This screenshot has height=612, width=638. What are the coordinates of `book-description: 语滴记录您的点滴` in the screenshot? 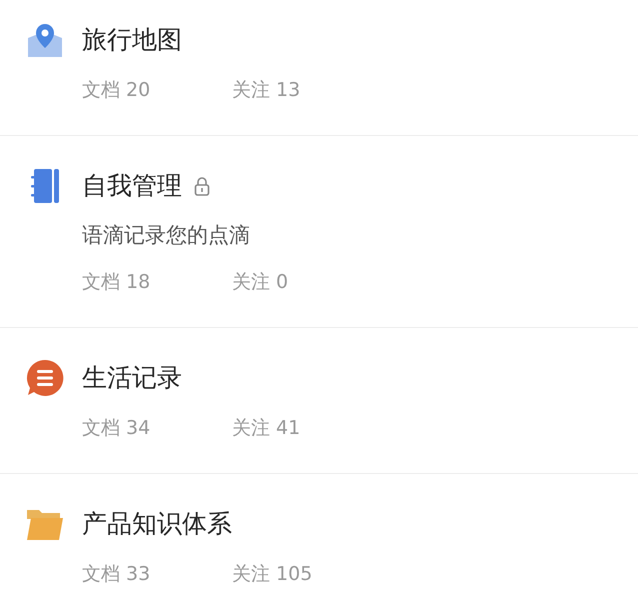 It's located at (166, 235).